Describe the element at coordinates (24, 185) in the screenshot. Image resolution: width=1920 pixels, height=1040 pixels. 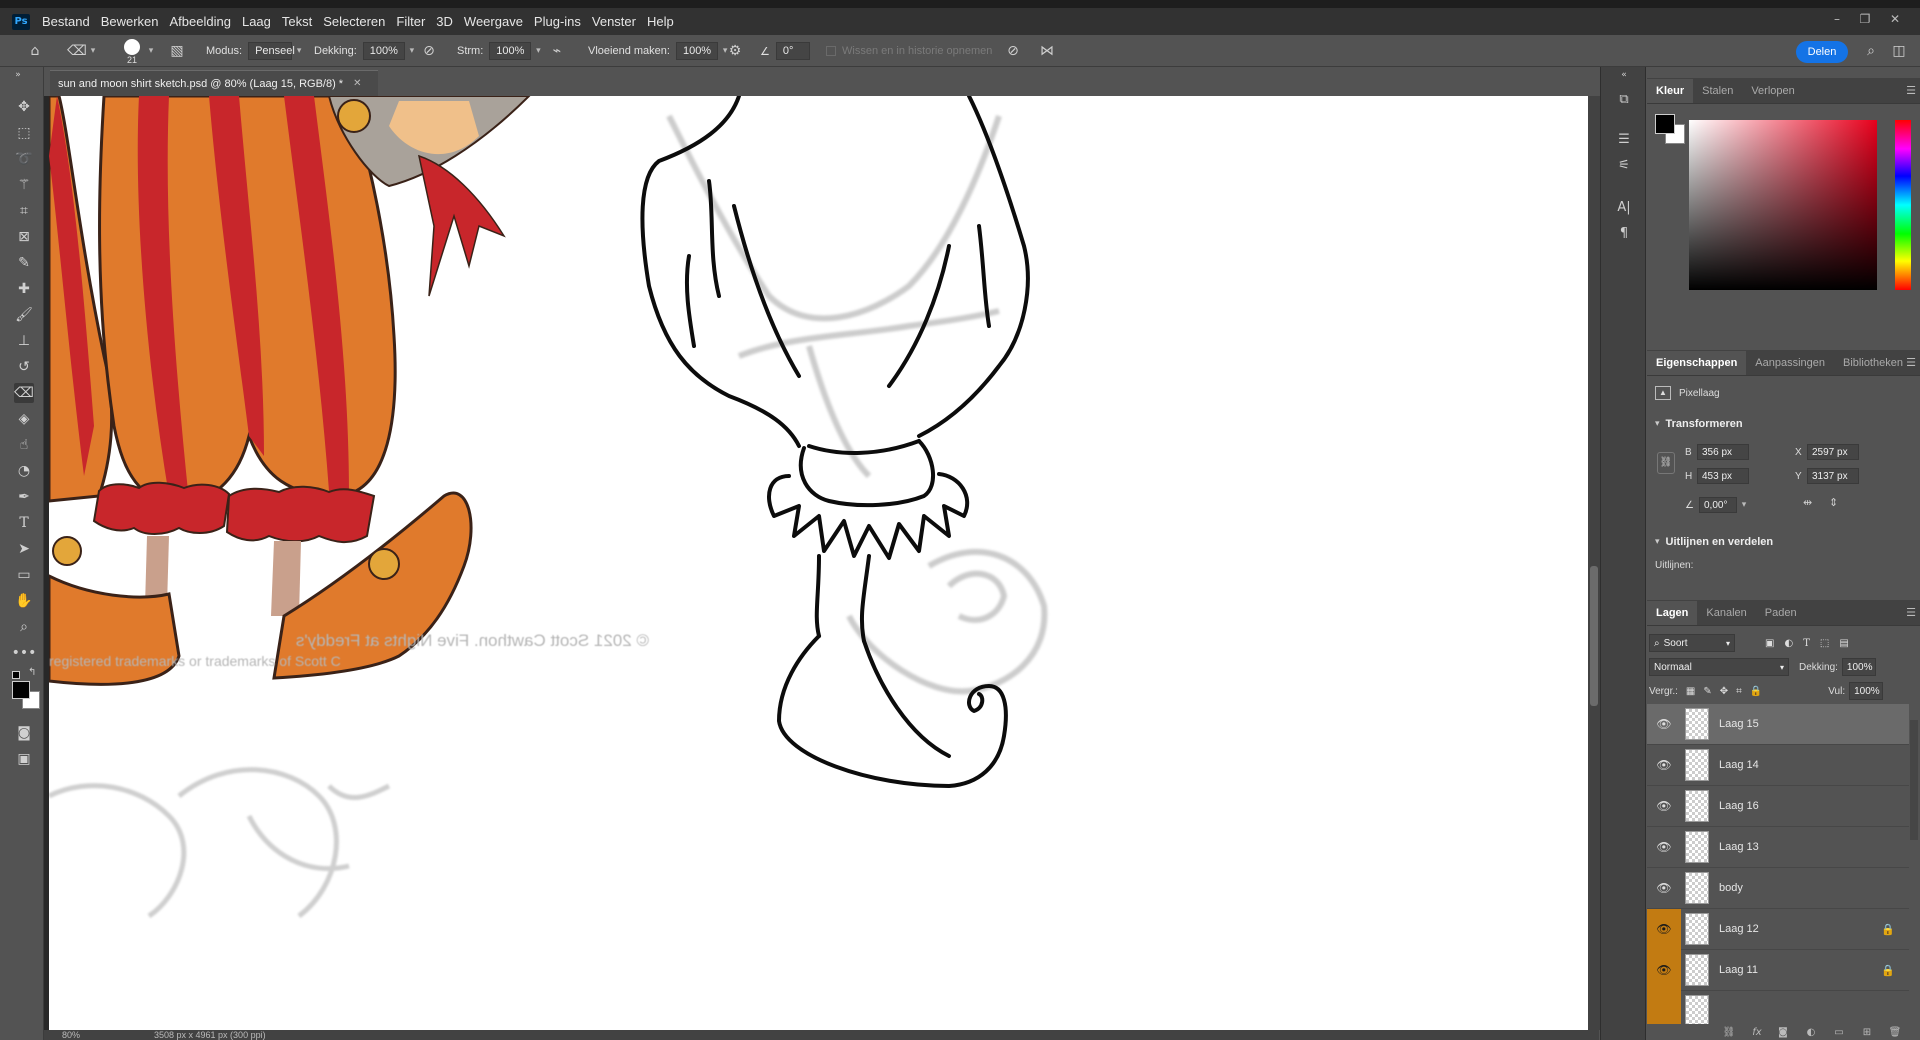
I see `magic-wand-tool-icon: ⚚` at that location.